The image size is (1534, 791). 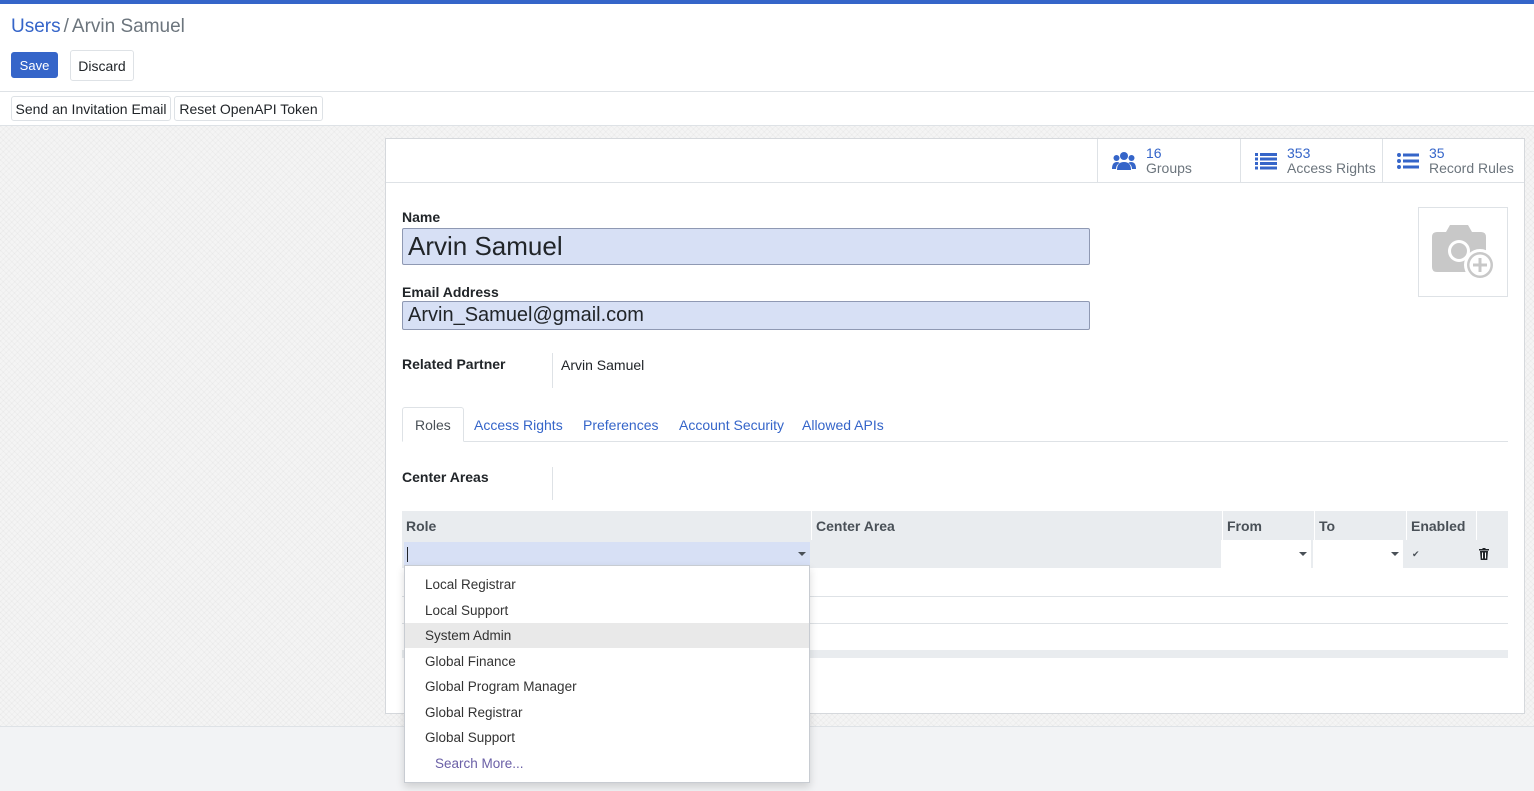 What do you see at coordinates (1471, 168) in the screenshot?
I see `record-rules-label: Record Rules` at bounding box center [1471, 168].